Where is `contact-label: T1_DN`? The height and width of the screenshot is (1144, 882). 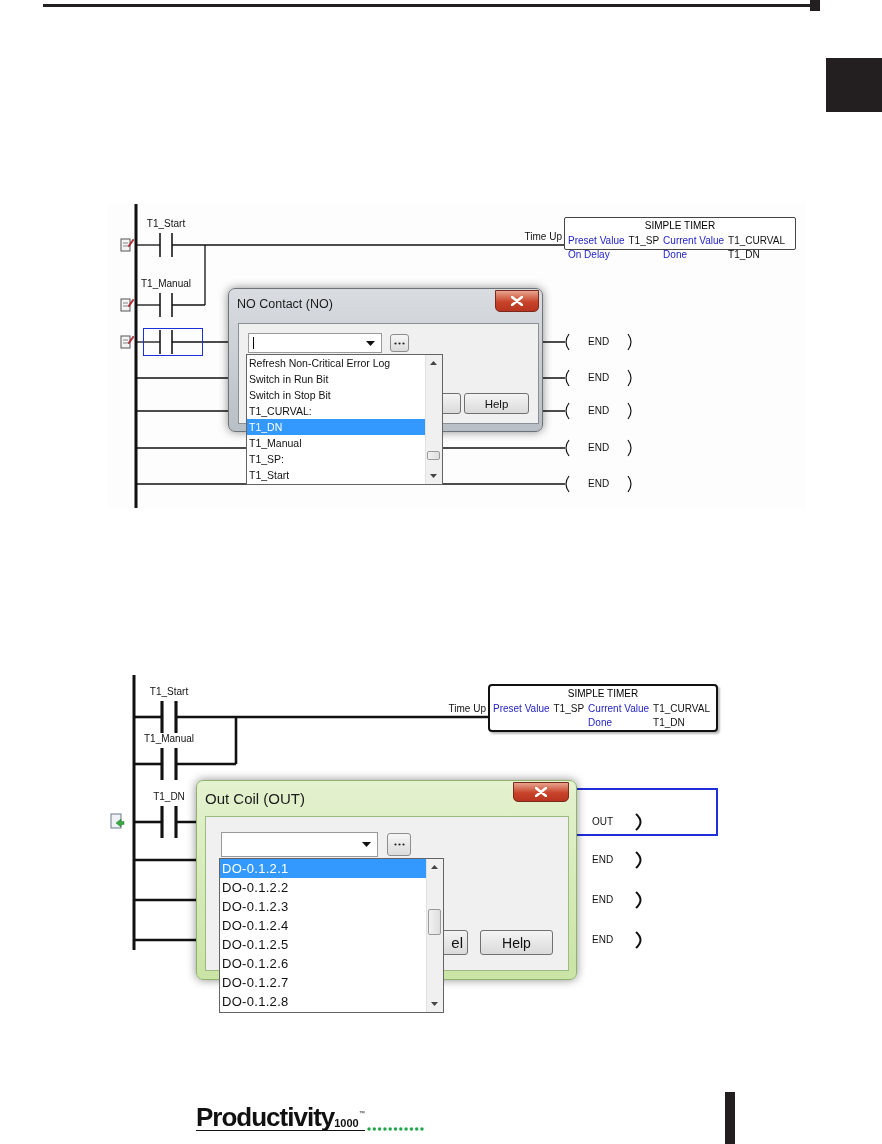
contact-label: T1_DN is located at coordinates (169, 797).